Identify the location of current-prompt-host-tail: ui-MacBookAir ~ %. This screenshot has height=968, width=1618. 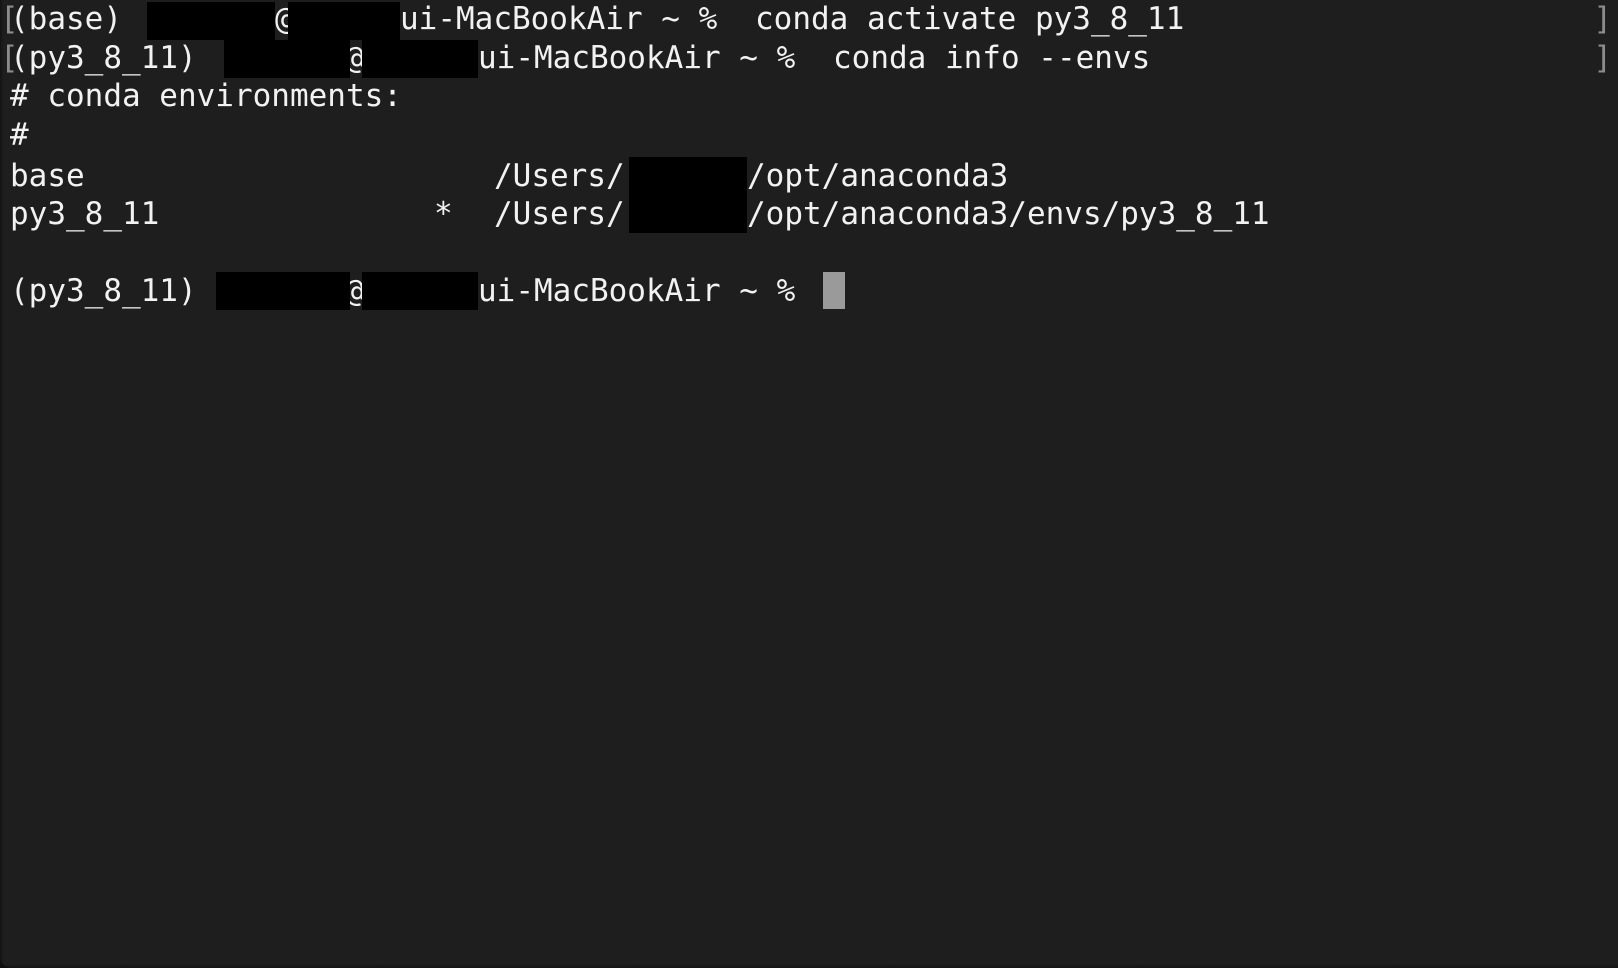
(646, 291).